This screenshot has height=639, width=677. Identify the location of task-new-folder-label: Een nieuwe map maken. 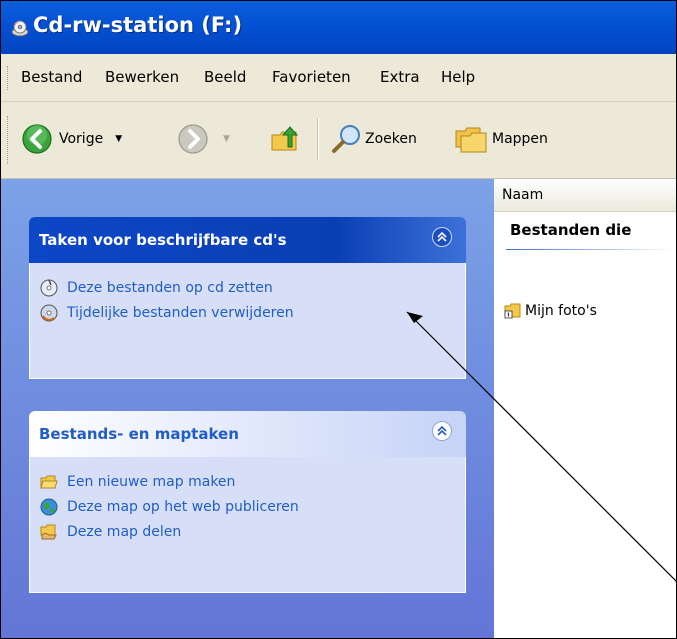
(151, 481).